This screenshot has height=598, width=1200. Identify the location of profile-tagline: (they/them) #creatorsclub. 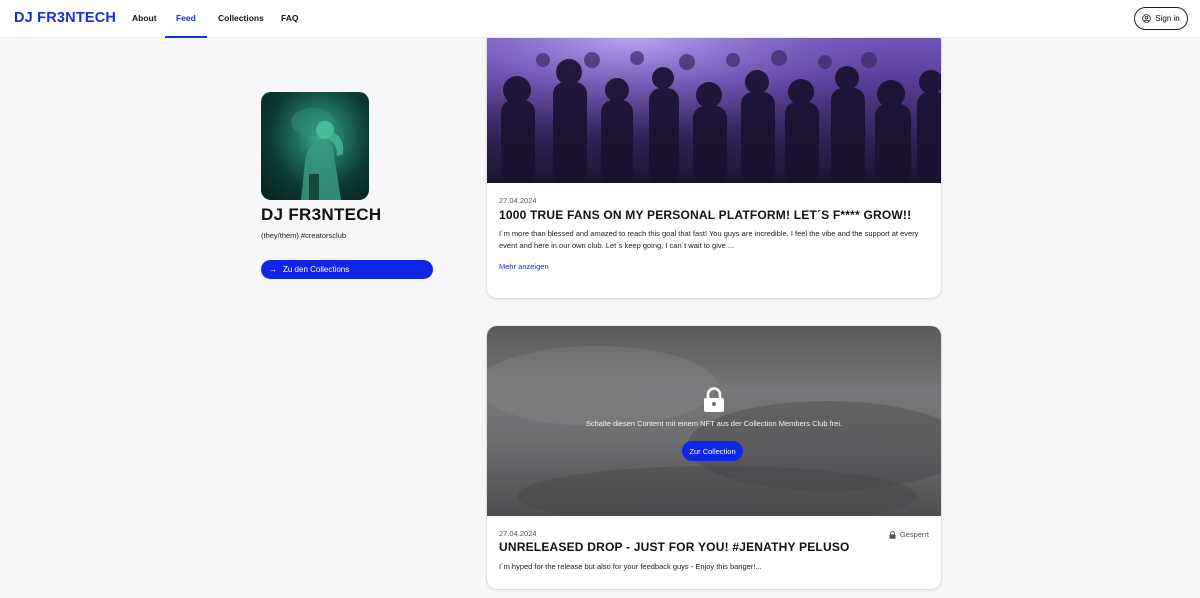
(304, 235).